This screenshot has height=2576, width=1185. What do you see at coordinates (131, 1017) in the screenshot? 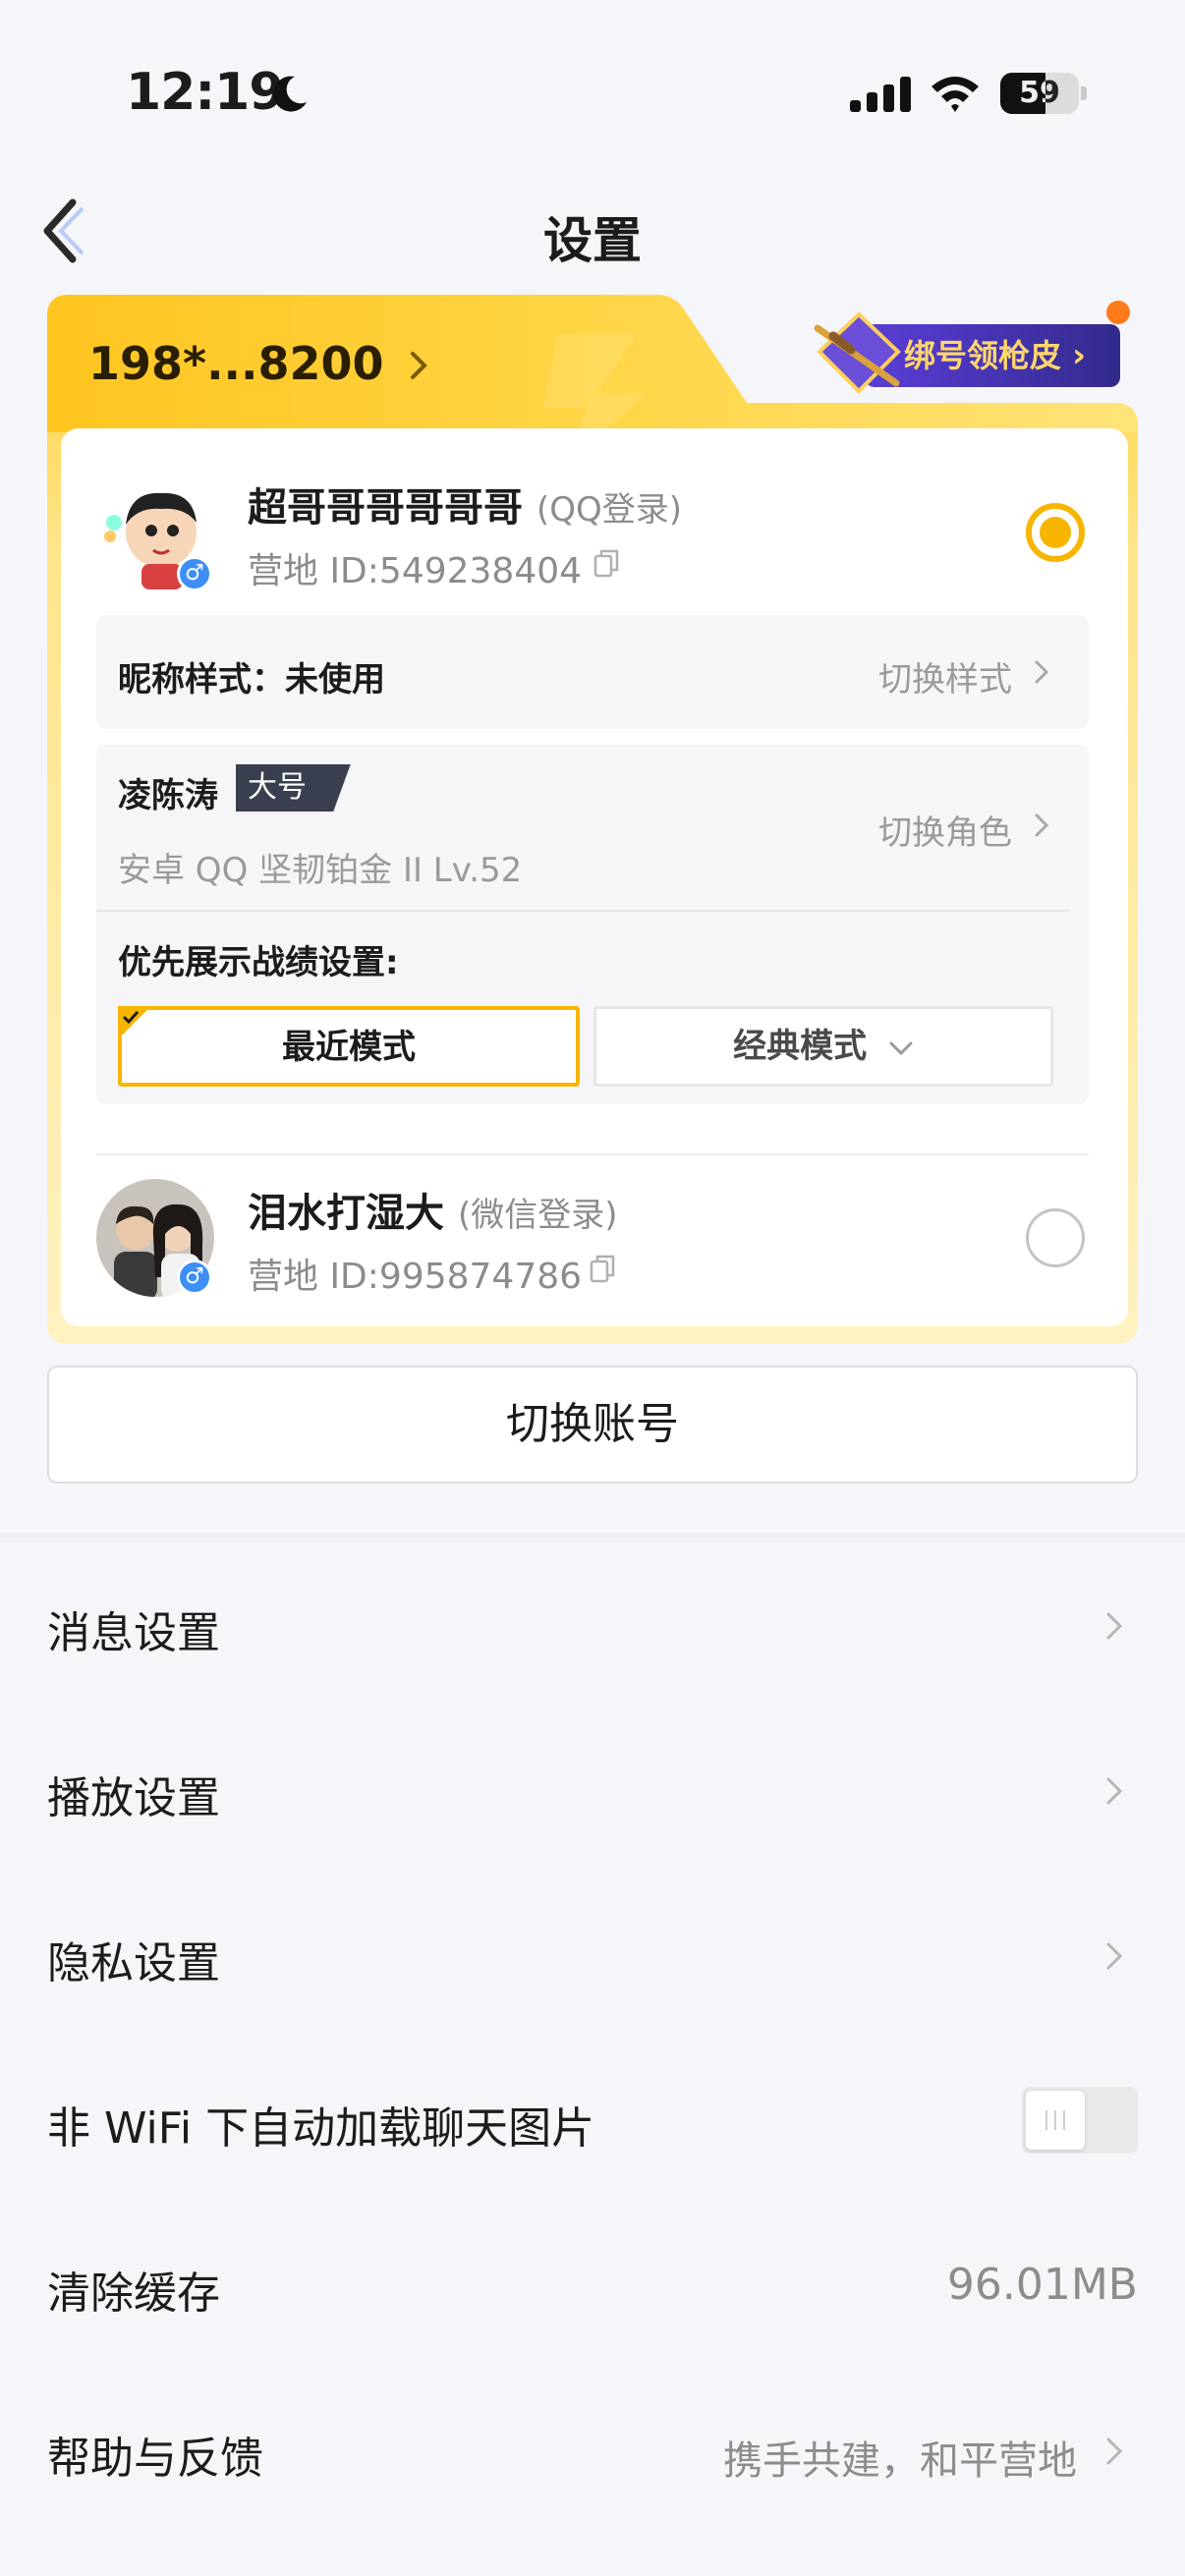
I see `check-mark-icon` at bounding box center [131, 1017].